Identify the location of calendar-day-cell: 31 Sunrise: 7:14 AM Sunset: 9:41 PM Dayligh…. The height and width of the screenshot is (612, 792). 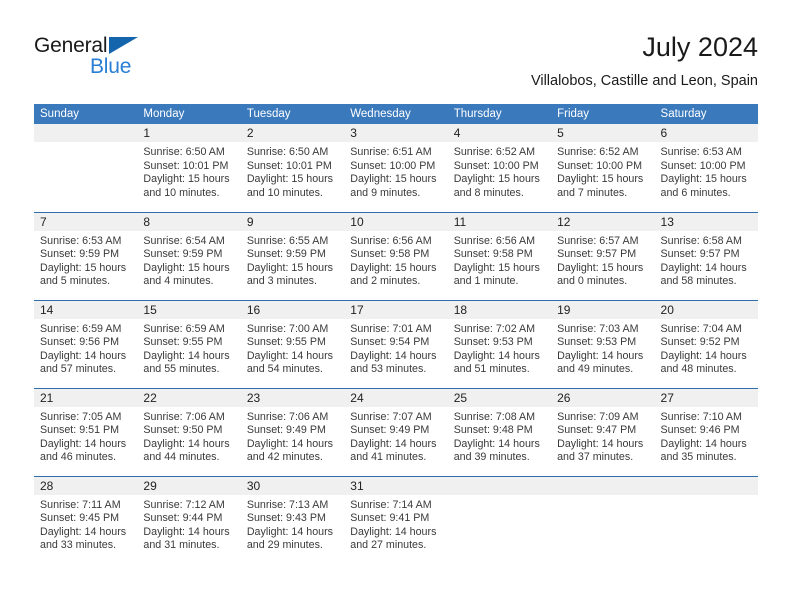
(396, 520).